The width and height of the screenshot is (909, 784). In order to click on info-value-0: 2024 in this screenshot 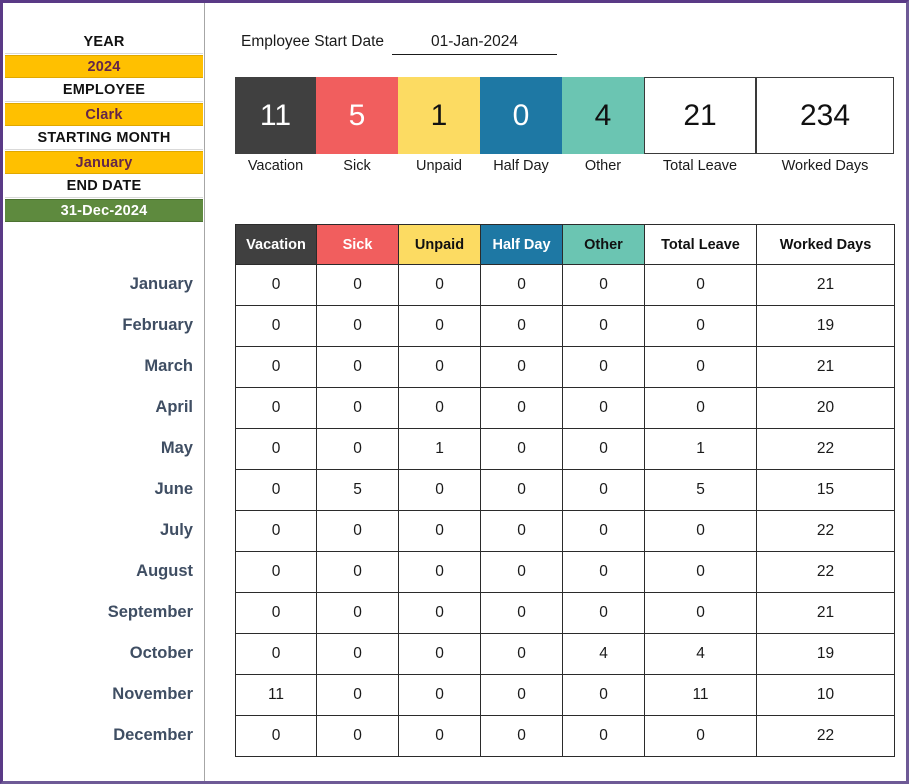, I will do `click(104, 66)`.